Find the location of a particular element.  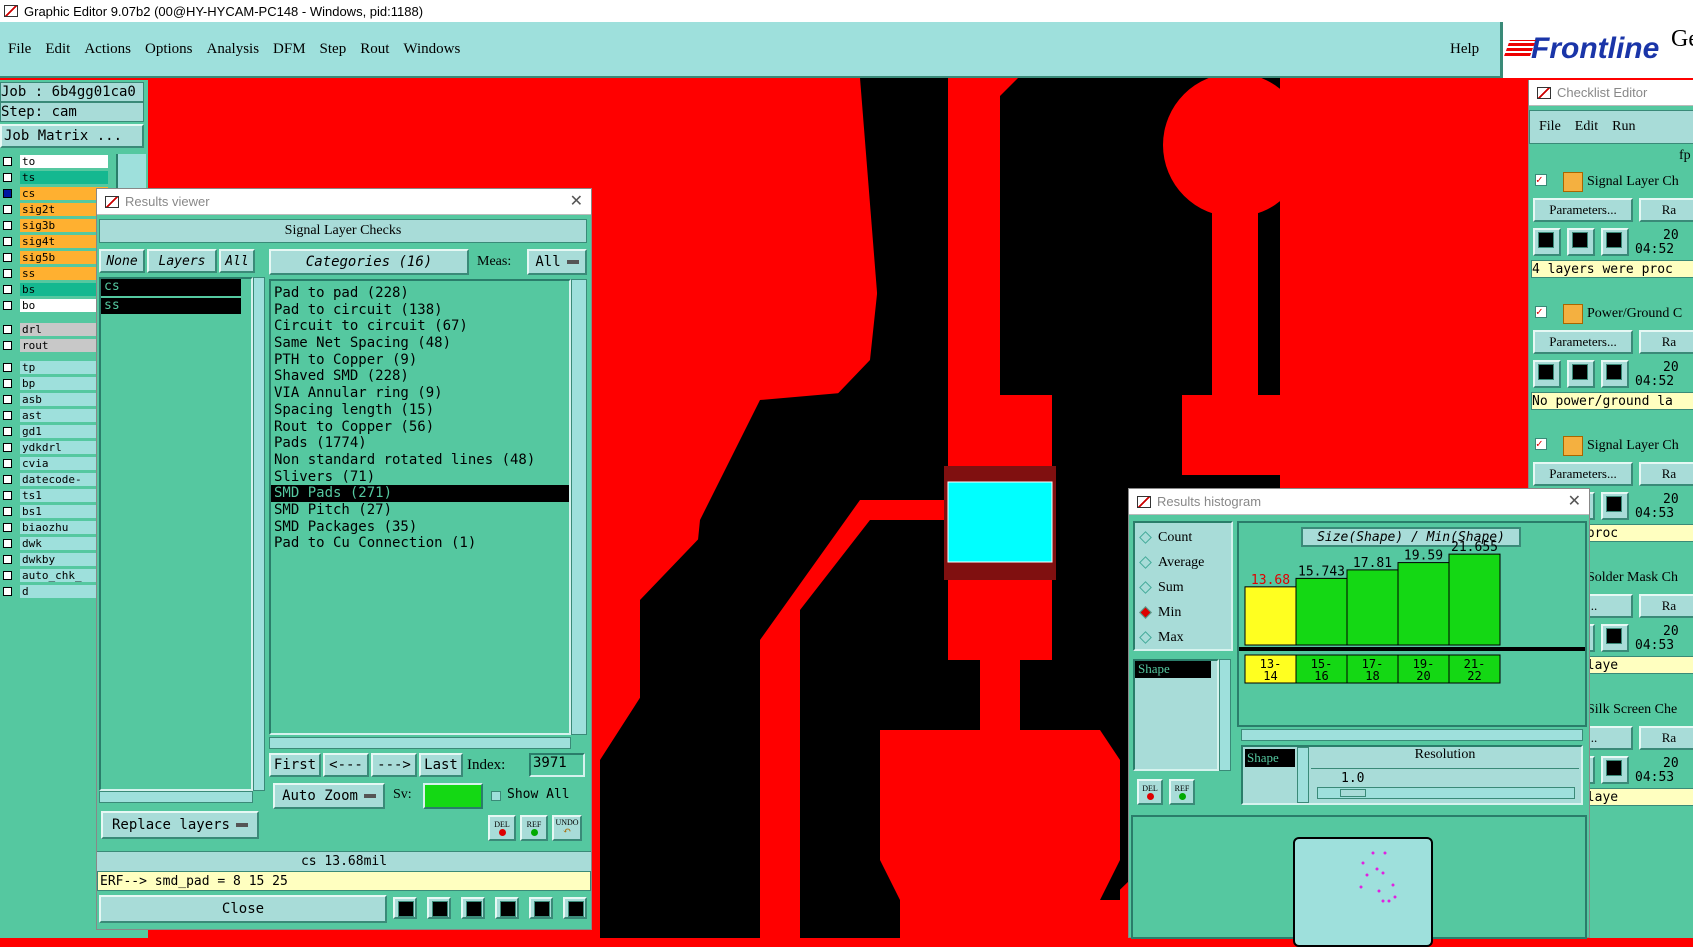

layer-name: datecode- is located at coordinates (64, 479).